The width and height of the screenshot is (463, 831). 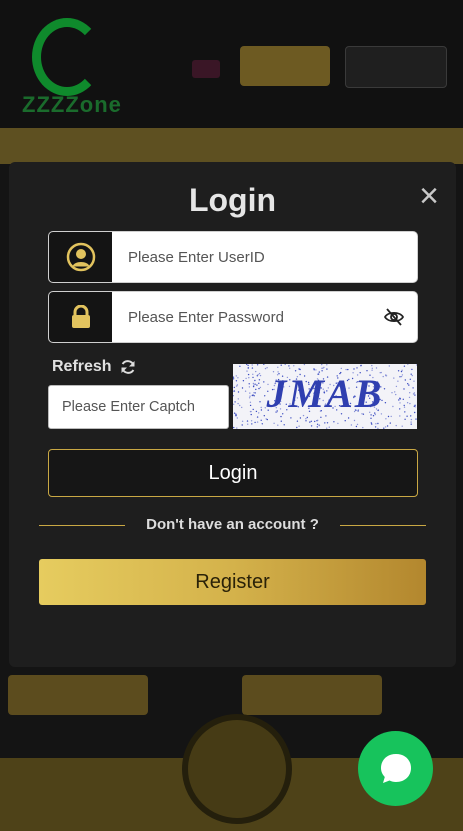 I want to click on refresh-label: Refresh, so click(x=82, y=366).